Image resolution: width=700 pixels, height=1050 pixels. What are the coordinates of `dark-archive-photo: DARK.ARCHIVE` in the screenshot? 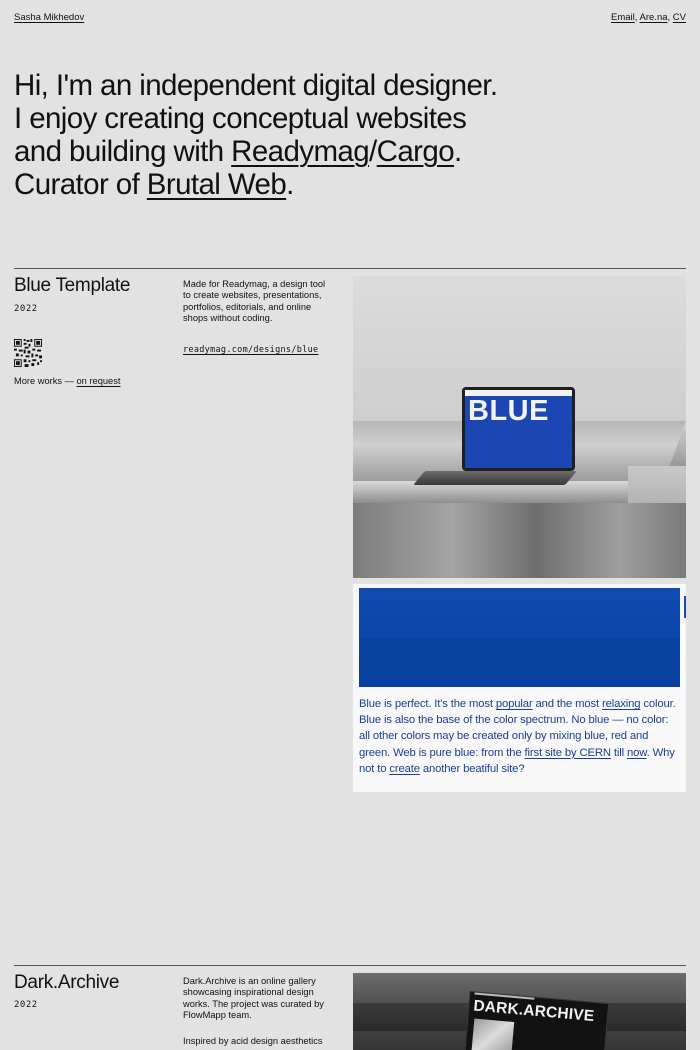 It's located at (519, 1011).